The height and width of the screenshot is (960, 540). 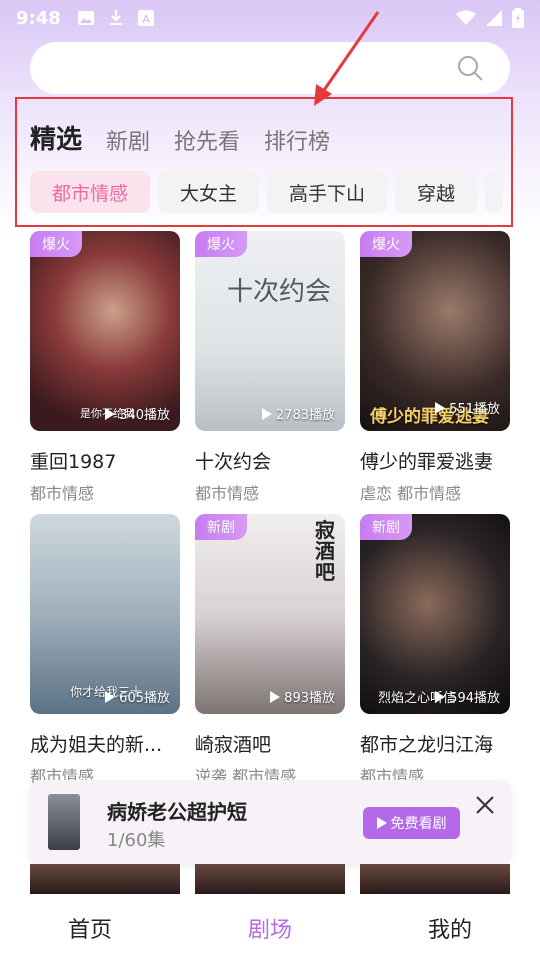 What do you see at coordinates (38, 18) in the screenshot?
I see `status-time: 9:48` at bounding box center [38, 18].